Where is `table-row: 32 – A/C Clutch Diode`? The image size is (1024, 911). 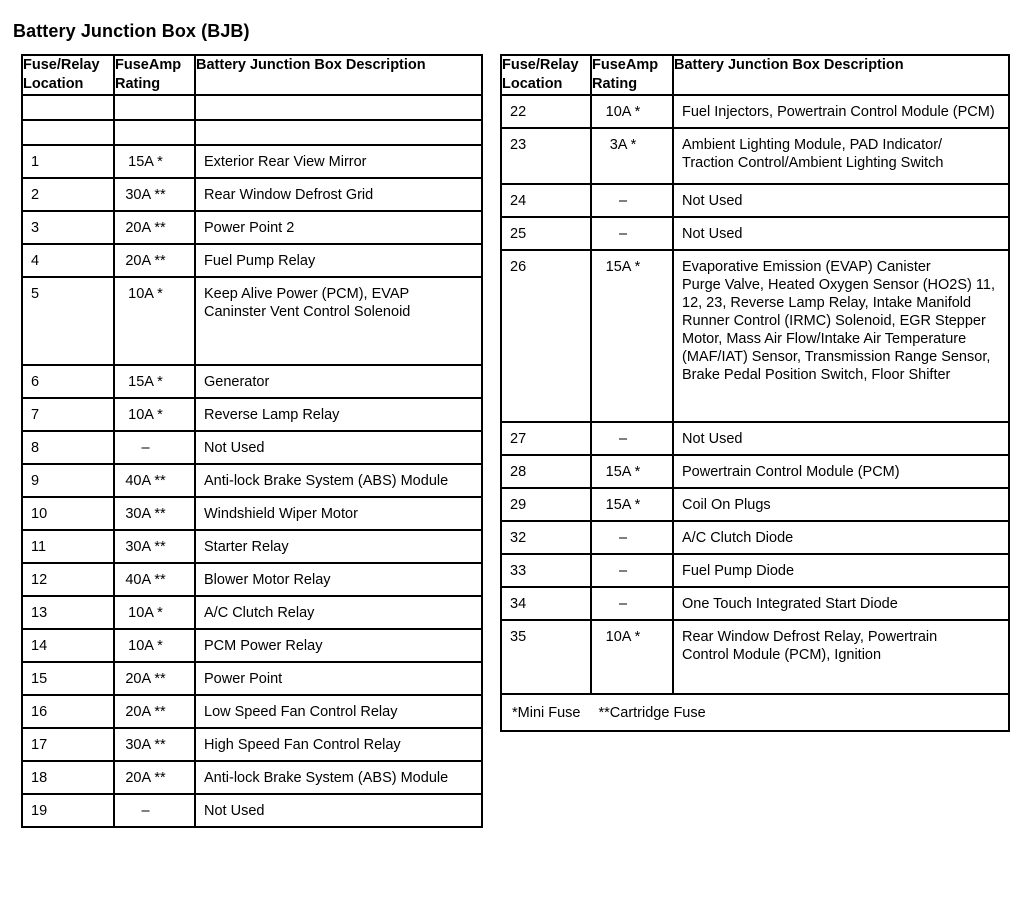
table-row: 32 – A/C Clutch Diode is located at coordinates (755, 537).